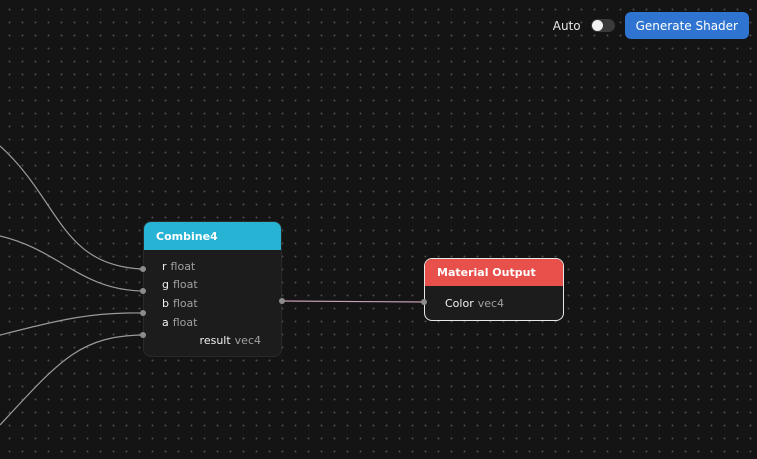 This screenshot has width=757, height=459. I want to click on material-output-header: Material Output, so click(494, 272).